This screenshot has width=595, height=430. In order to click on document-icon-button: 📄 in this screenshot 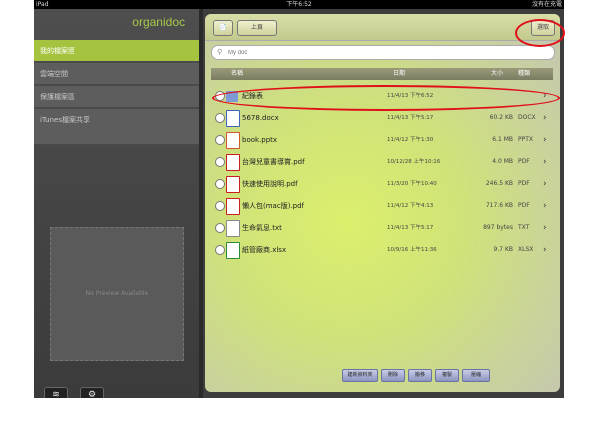, I will do `click(223, 28)`.